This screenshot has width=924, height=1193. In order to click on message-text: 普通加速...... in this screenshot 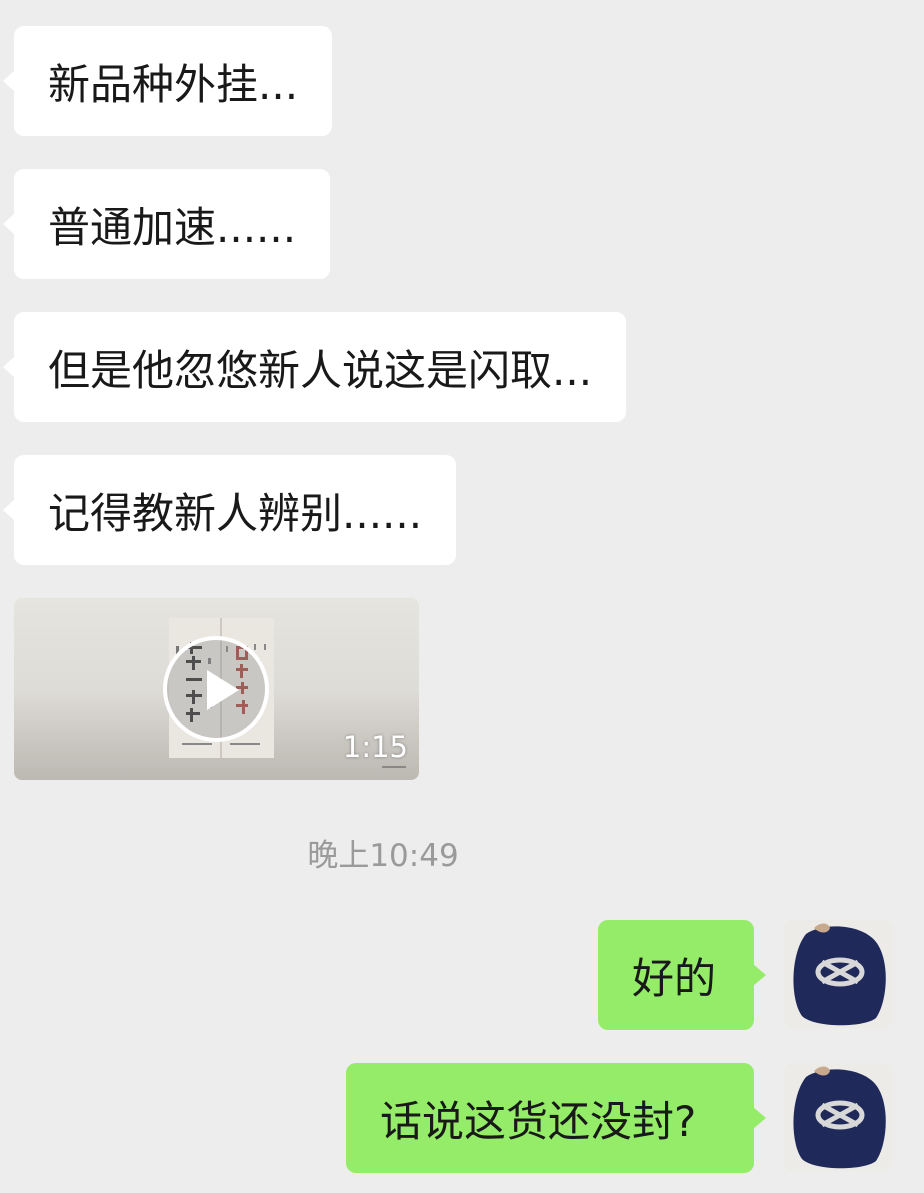, I will do `click(172, 227)`.